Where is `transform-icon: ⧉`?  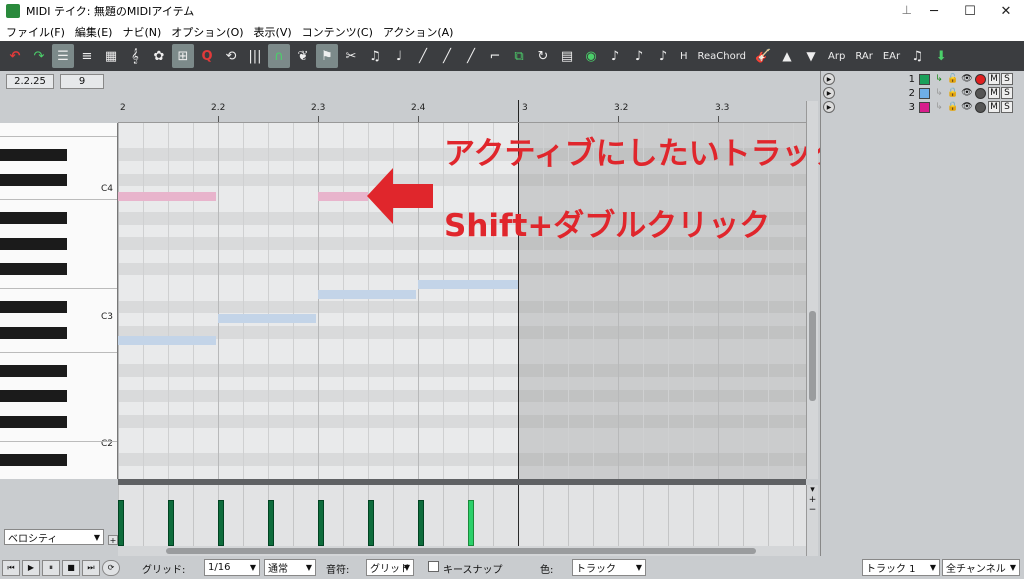
transform-icon: ⧉ is located at coordinates (519, 56).